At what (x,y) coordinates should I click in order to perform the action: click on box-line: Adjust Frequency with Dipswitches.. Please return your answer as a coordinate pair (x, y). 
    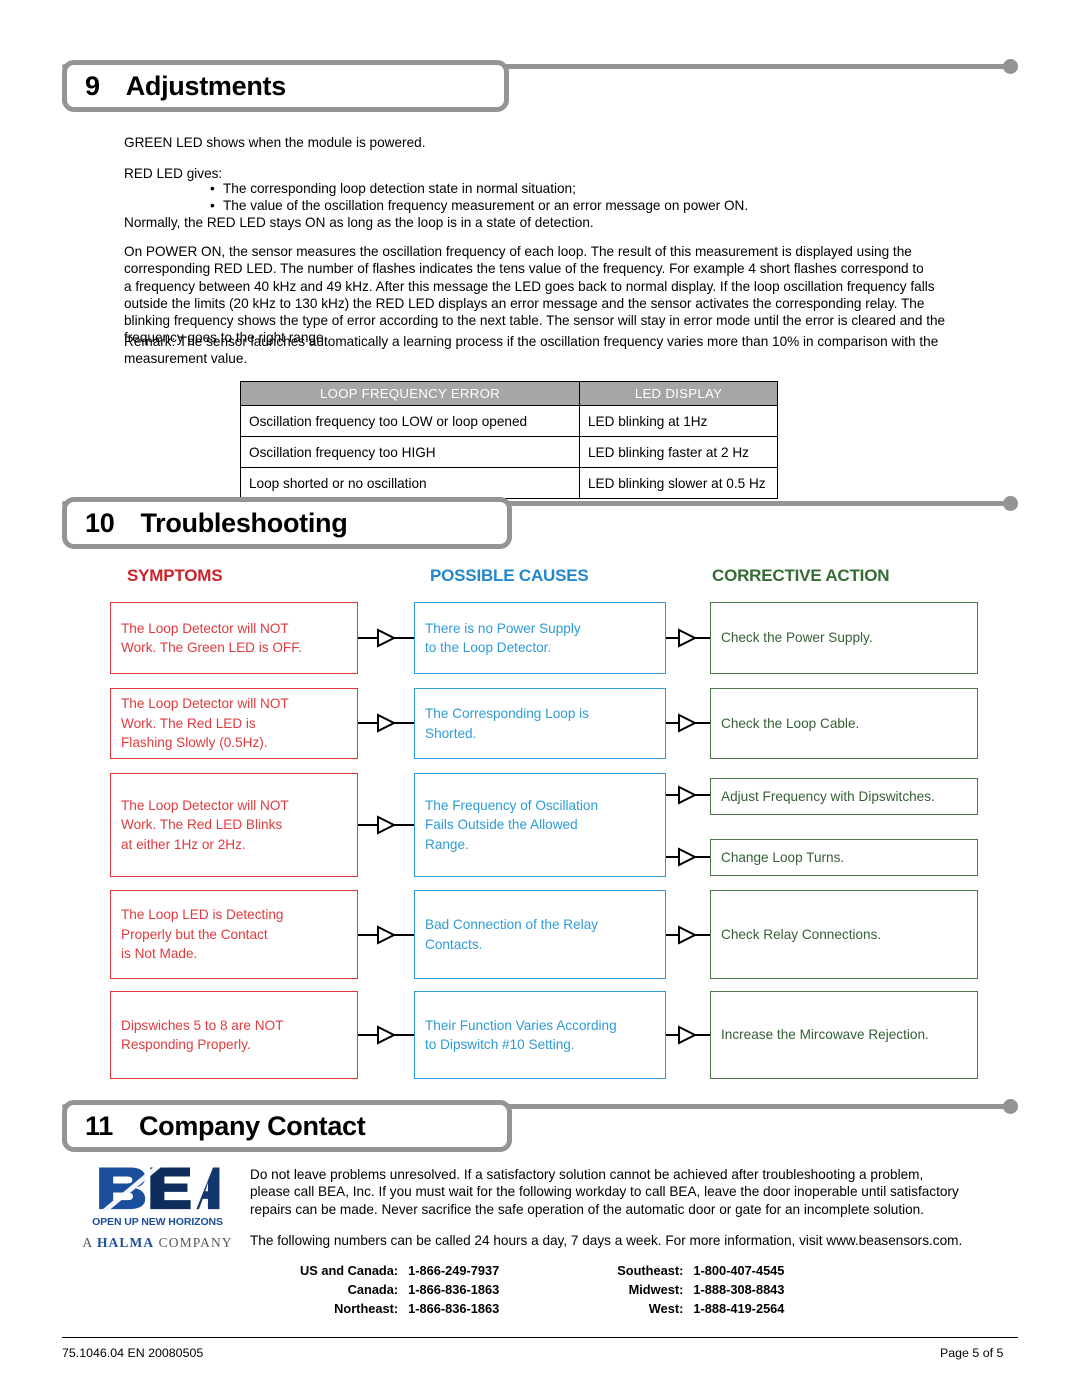
    Looking at the image, I should click on (828, 796).